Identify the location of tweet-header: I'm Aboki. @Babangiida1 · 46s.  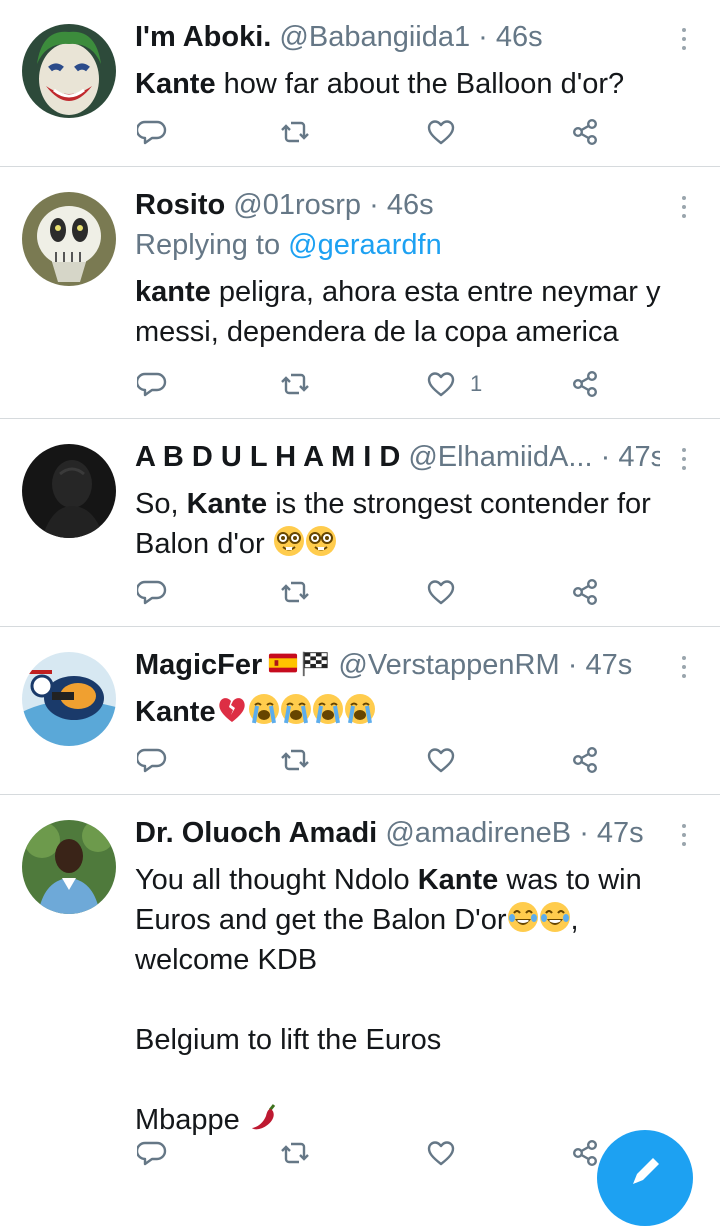
(397, 37).